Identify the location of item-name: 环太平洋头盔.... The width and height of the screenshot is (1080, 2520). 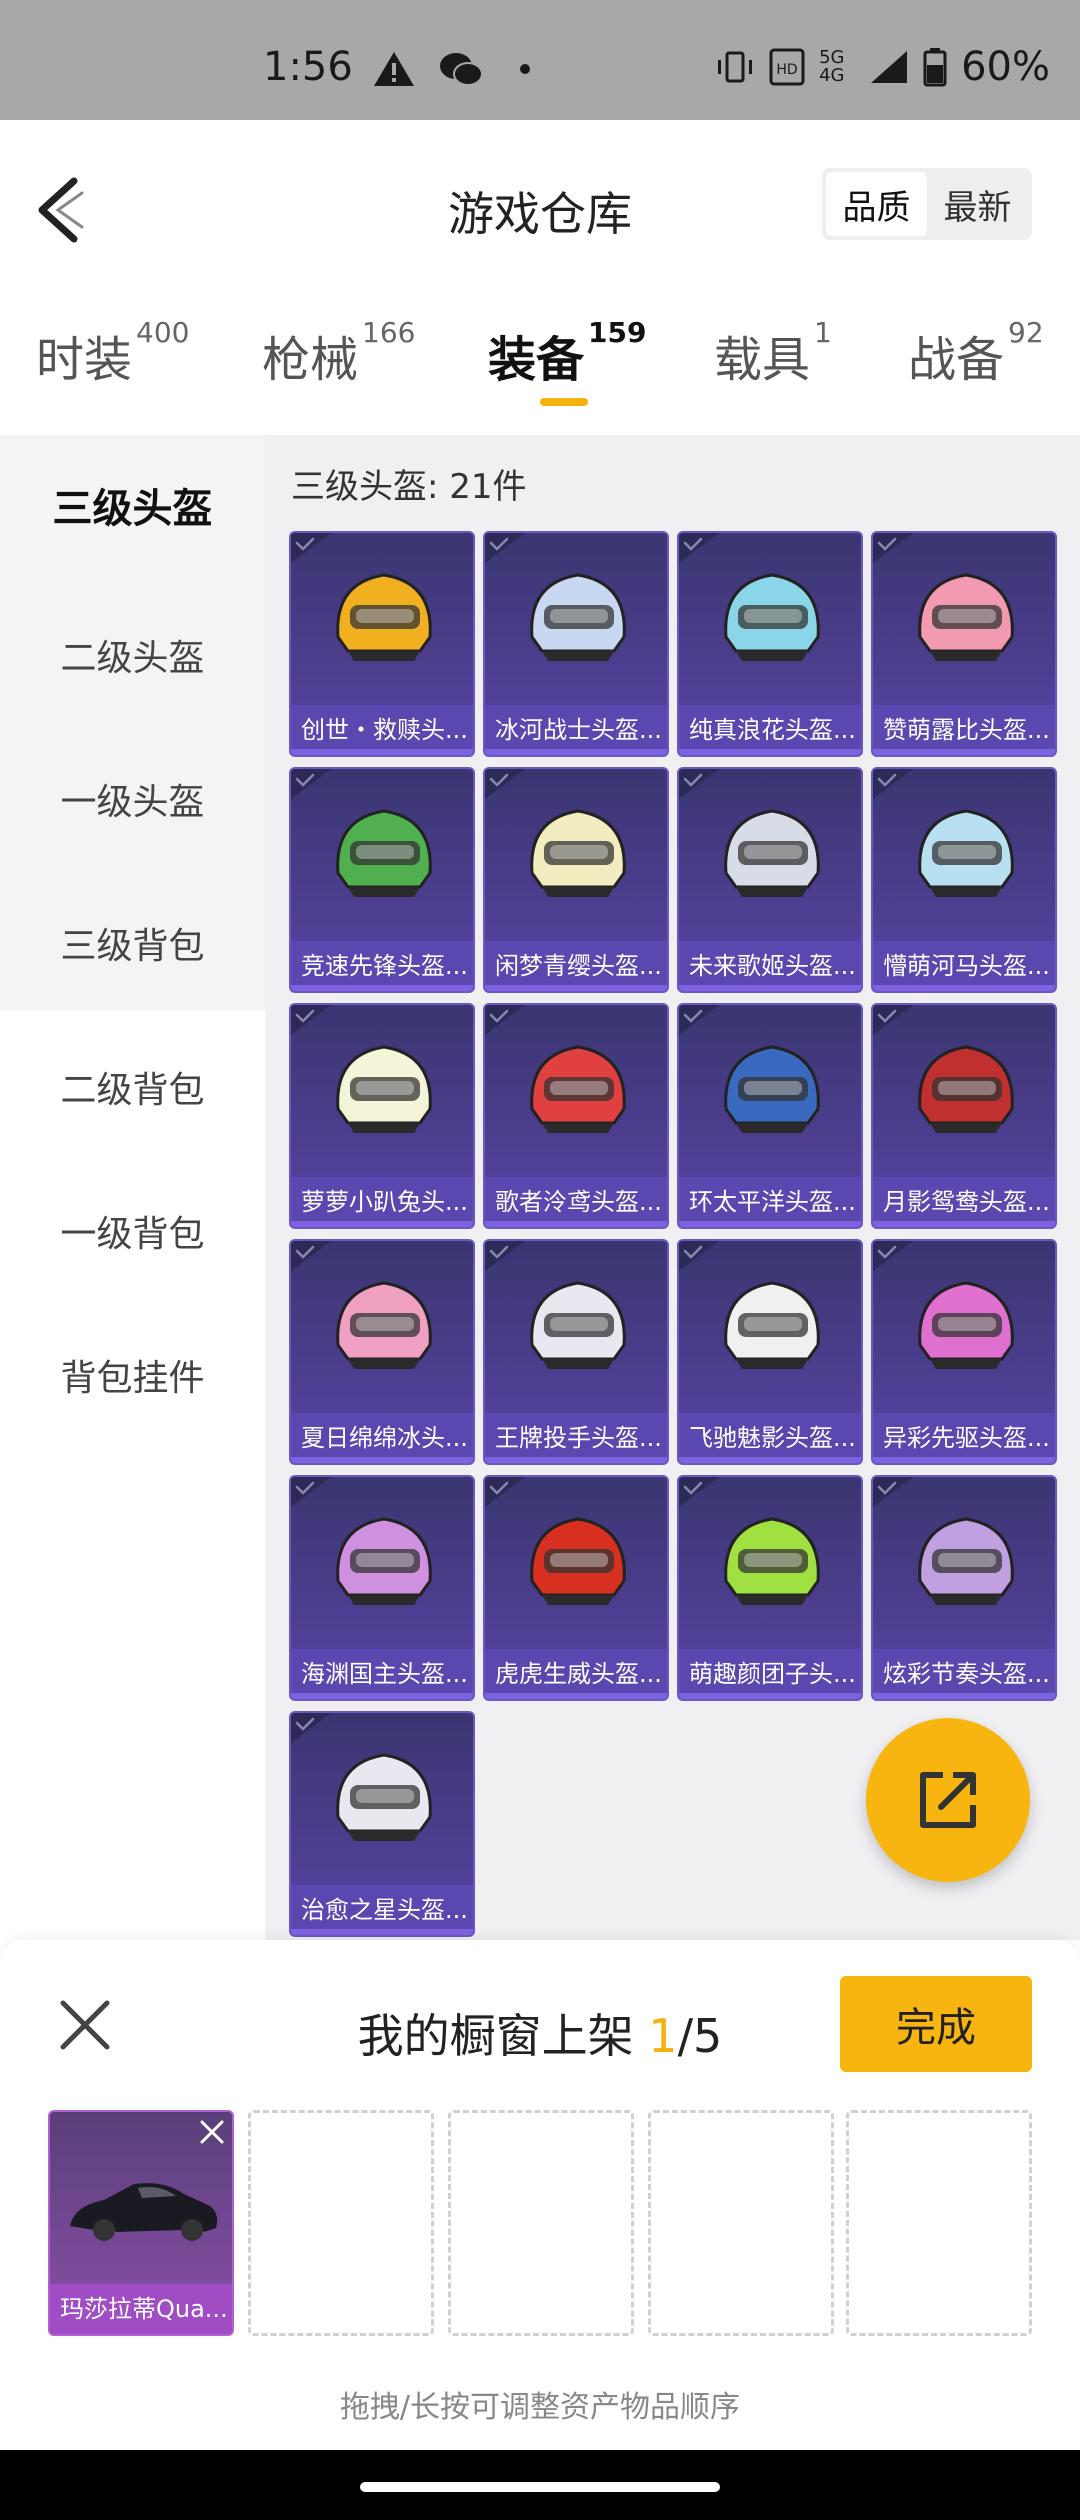
(770, 1202).